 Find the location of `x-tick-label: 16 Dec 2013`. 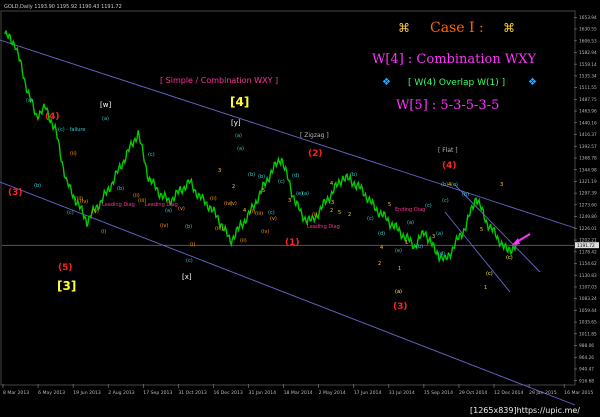

x-tick-label: 16 Dec 2013 is located at coordinates (227, 393).